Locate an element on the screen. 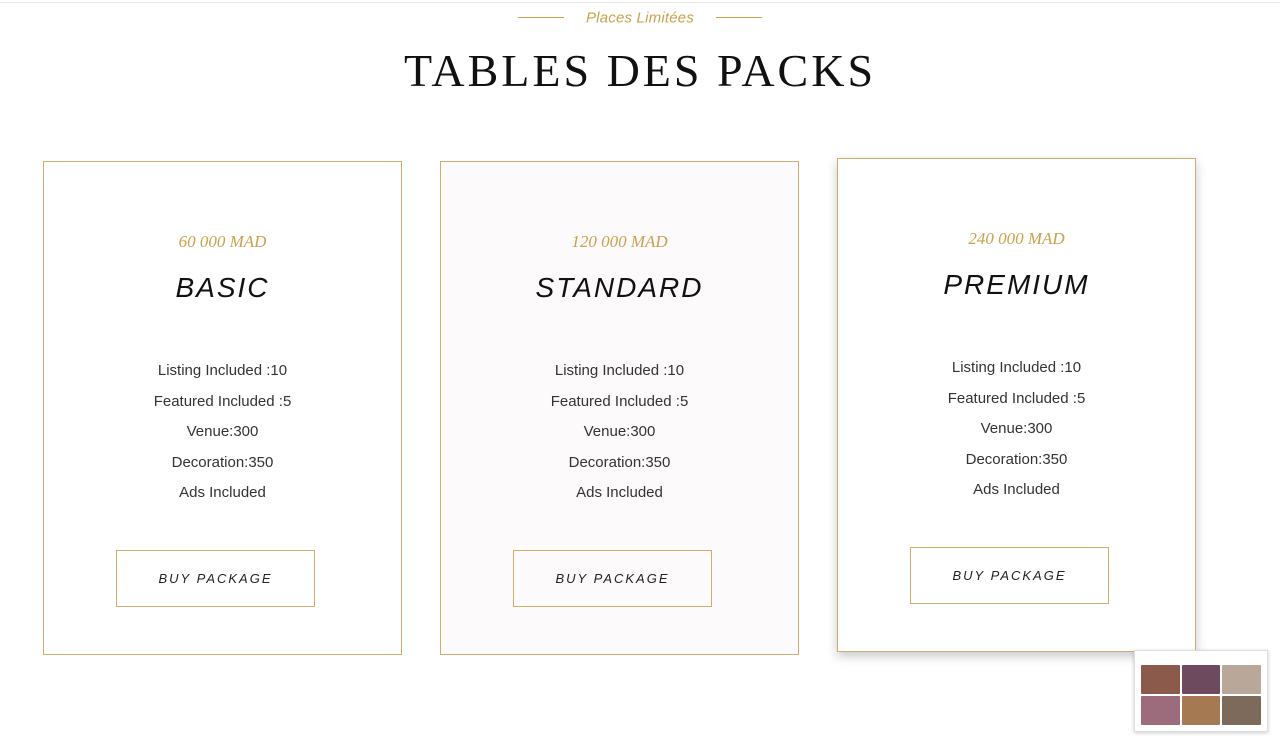 The image size is (1280, 742). eyebrow-text: Places Limitées is located at coordinates (640, 18).